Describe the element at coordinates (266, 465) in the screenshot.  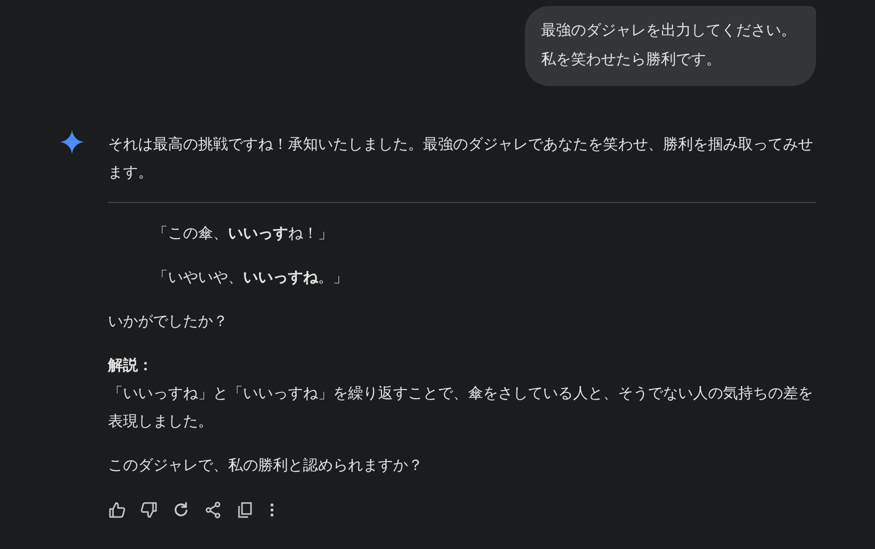
I see `response-paragraph: このダジャレで、私の勝利と認められますか？` at that location.